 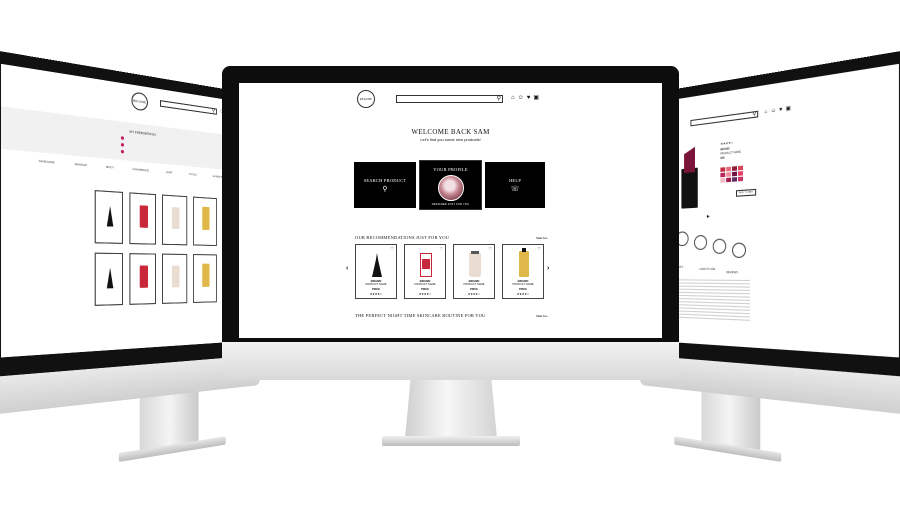 I want to click on routine-see-all-link: SEE ALL, so click(x=542, y=316).